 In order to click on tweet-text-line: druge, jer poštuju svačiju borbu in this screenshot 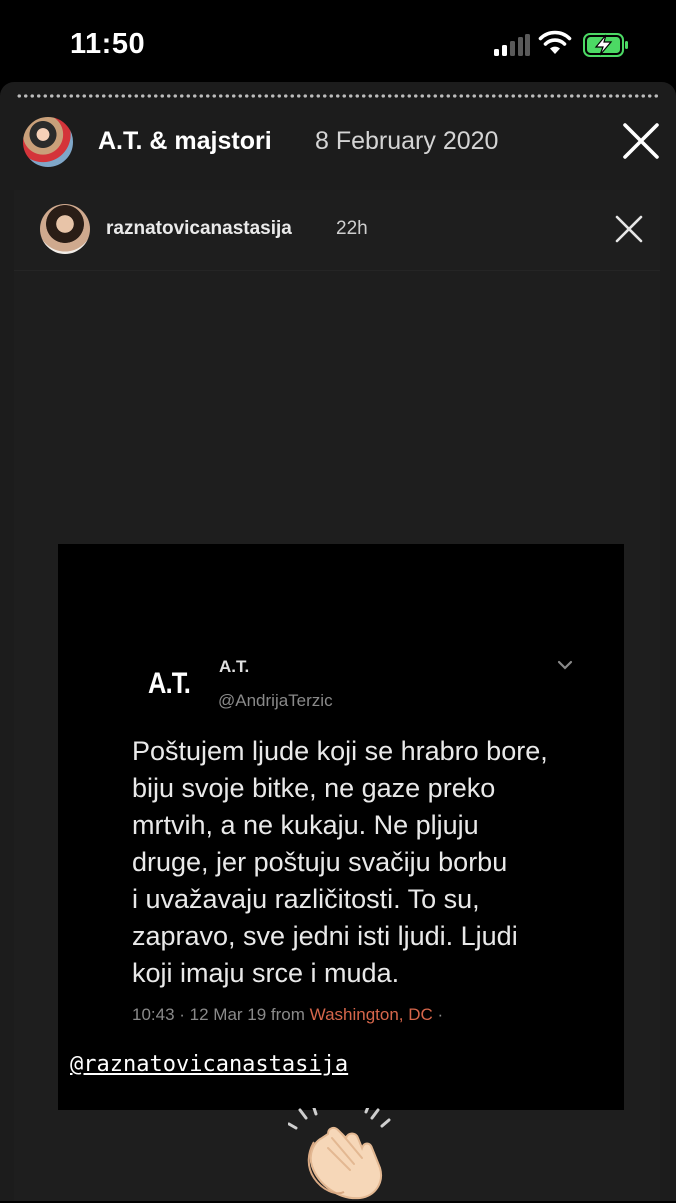, I will do `click(320, 862)`.